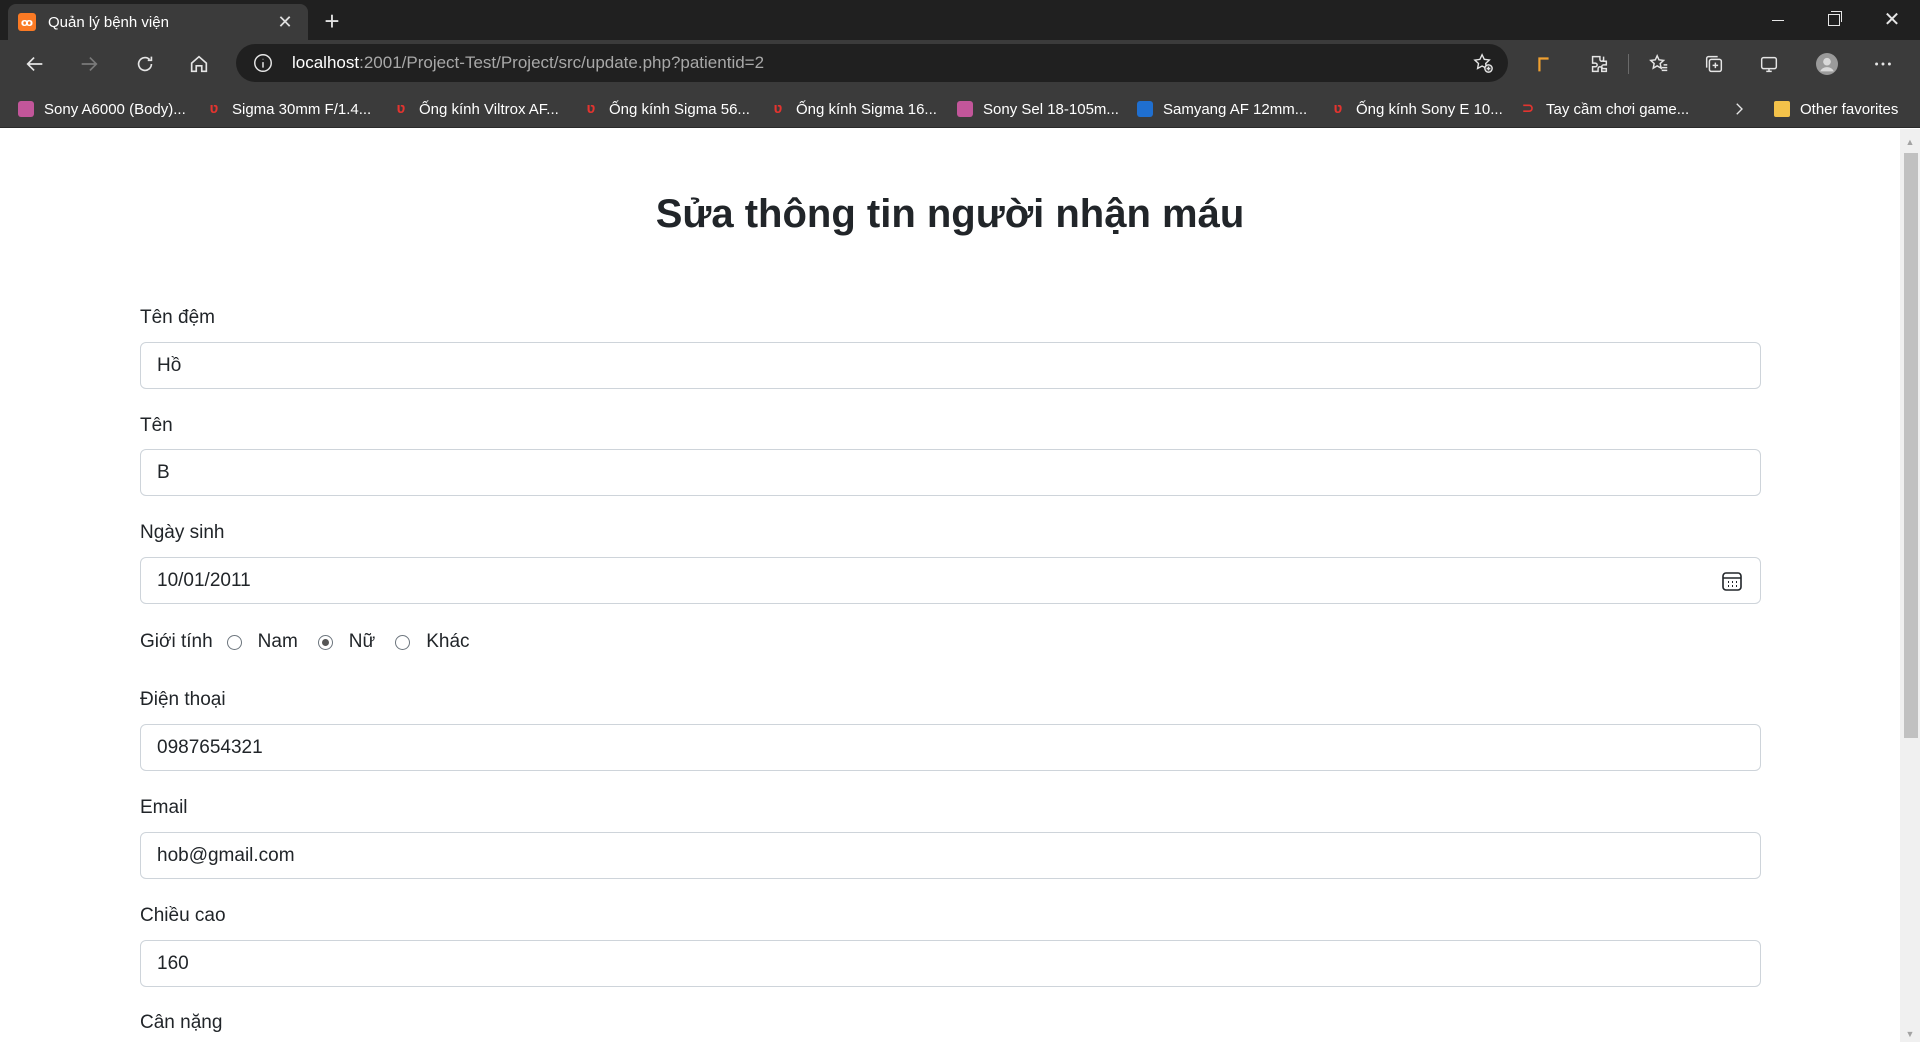  Describe the element at coordinates (325, 642) in the screenshot. I see `gender-radio-nu` at that location.